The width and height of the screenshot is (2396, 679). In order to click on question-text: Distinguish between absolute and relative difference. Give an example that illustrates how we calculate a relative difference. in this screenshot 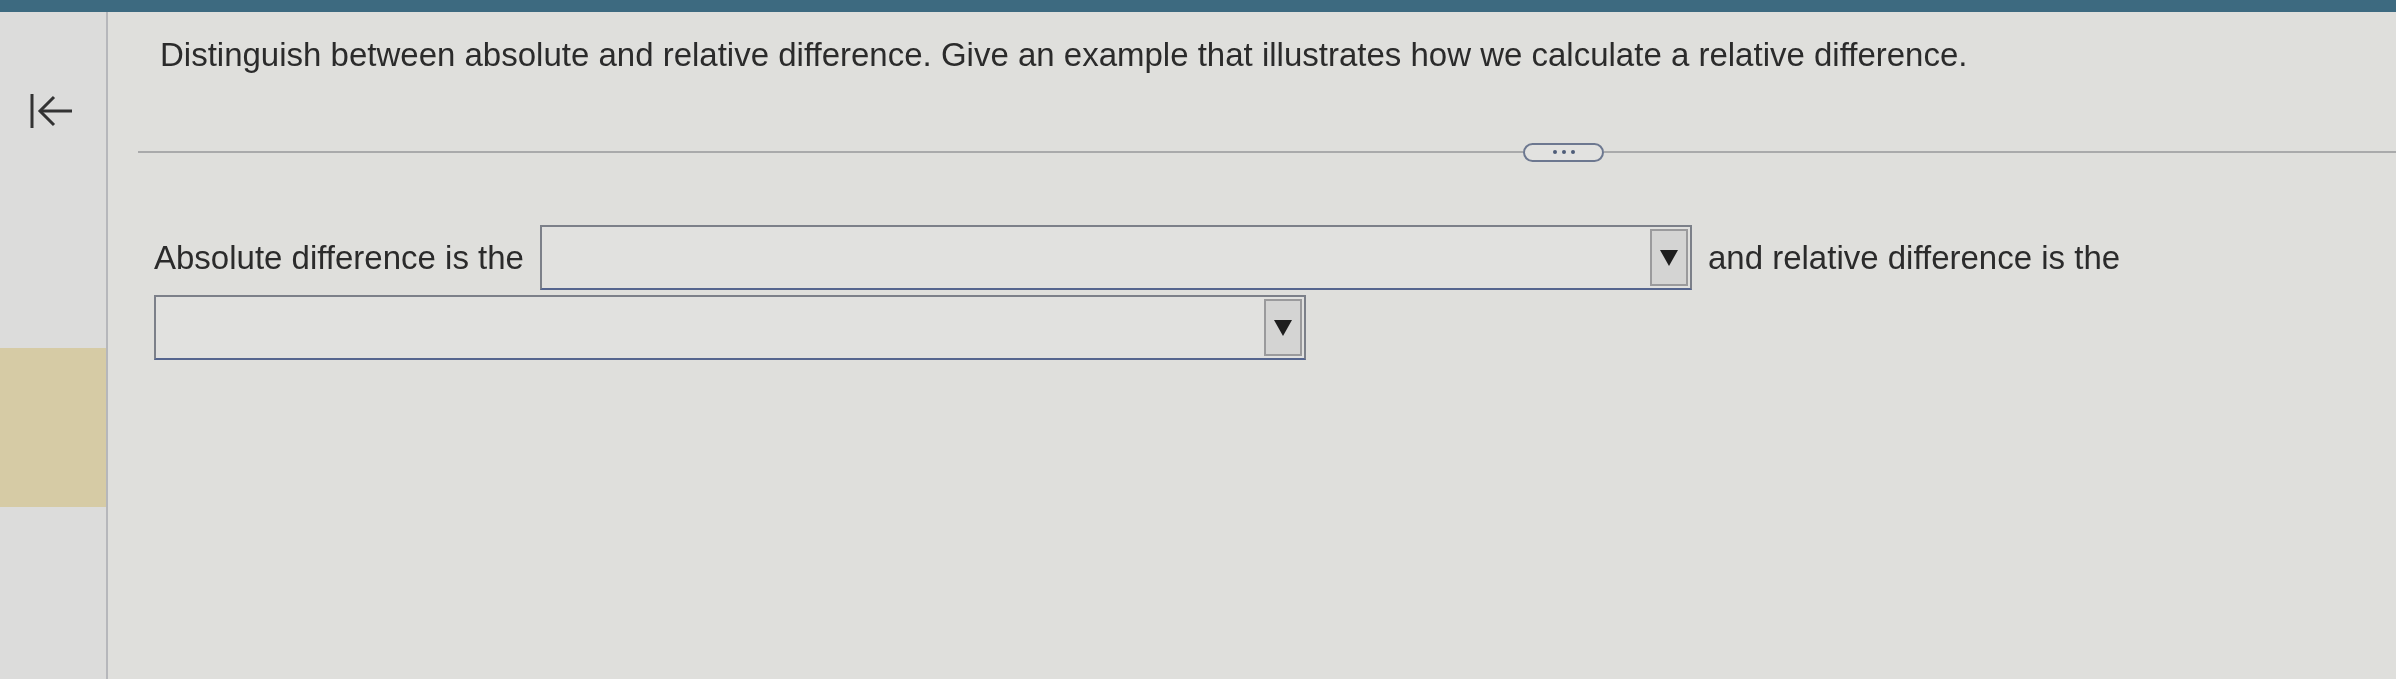, I will do `click(1064, 55)`.